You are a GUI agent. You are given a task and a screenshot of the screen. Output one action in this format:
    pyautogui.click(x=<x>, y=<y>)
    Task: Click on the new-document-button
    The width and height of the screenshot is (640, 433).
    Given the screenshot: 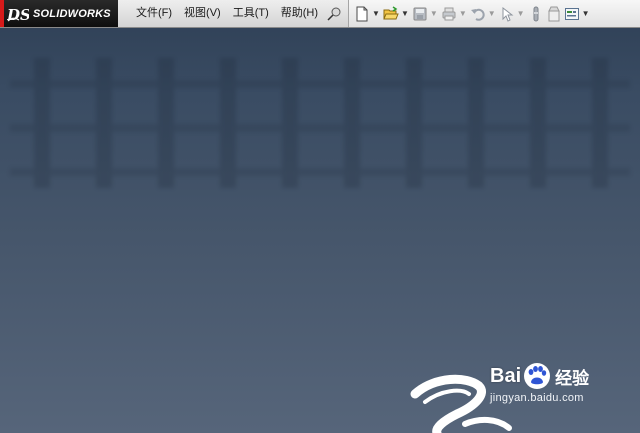 What is the action you would take?
    pyautogui.click(x=362, y=14)
    